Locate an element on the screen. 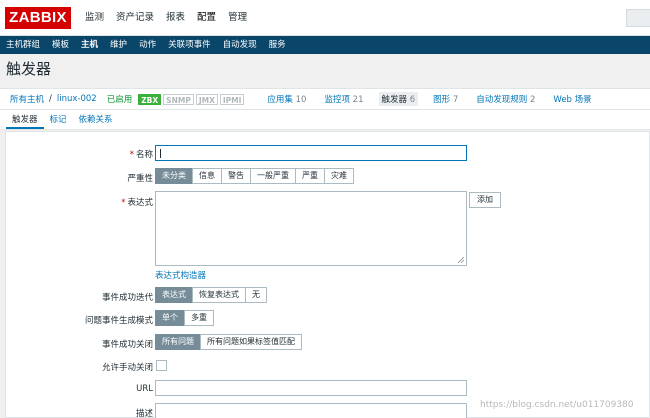 The image size is (650, 418). subnav-host-groups: 主机群组 is located at coordinates (23, 45).